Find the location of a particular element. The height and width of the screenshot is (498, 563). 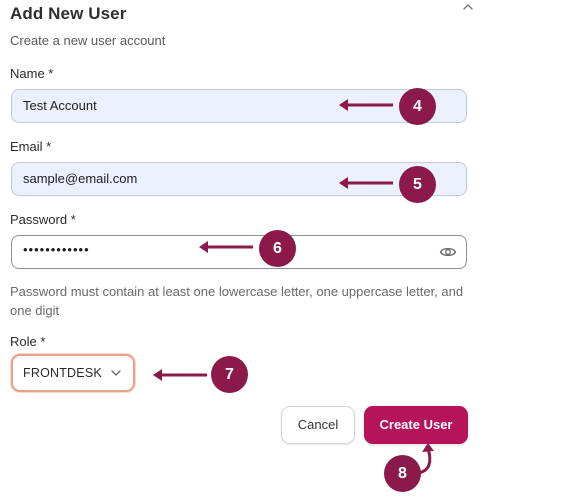

role-value: FRONTDESK is located at coordinates (62, 373).